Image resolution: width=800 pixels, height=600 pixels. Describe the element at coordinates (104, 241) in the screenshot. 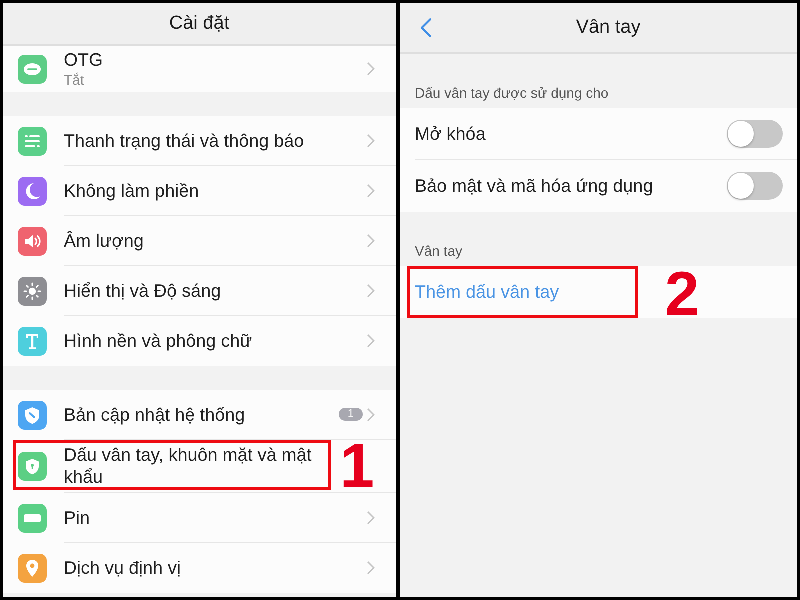

I see `row-label: Âm lượng` at that location.